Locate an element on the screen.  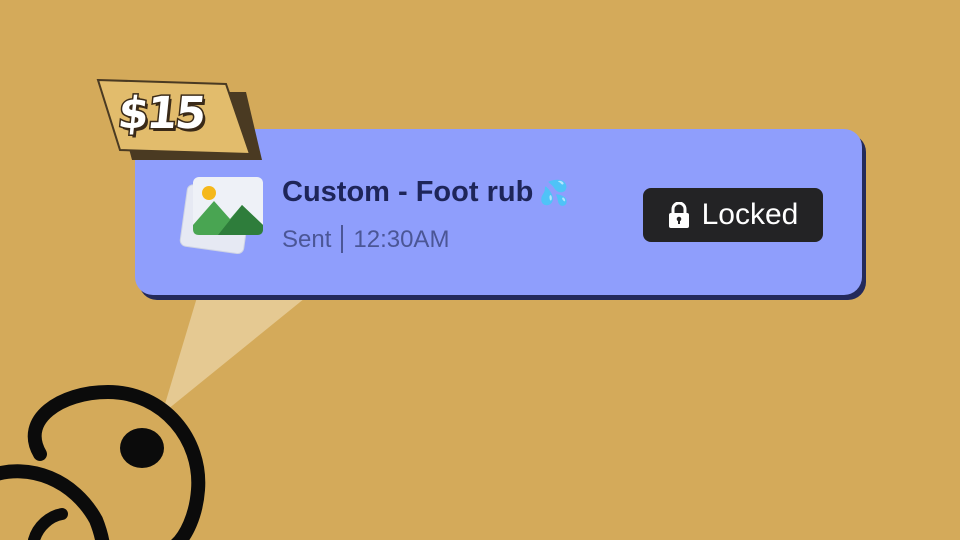
image-gallery-icon is located at coordinates (221, 216).